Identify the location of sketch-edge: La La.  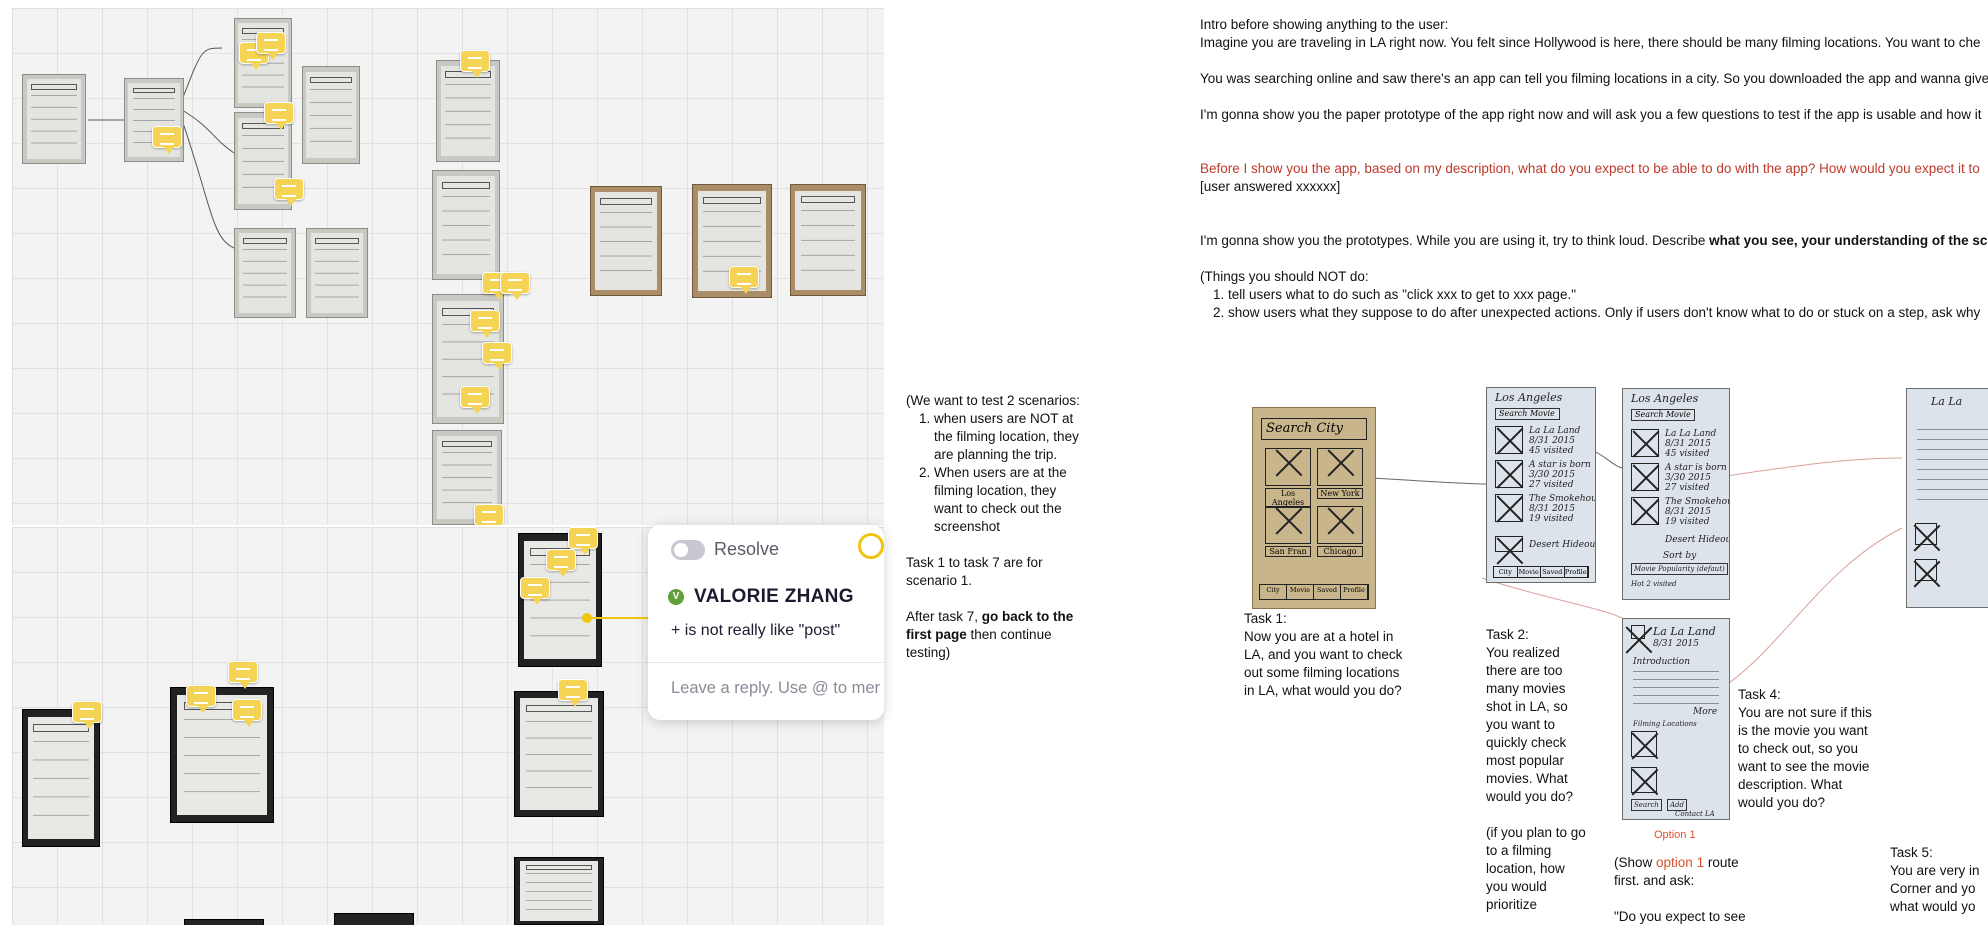
(1947, 498).